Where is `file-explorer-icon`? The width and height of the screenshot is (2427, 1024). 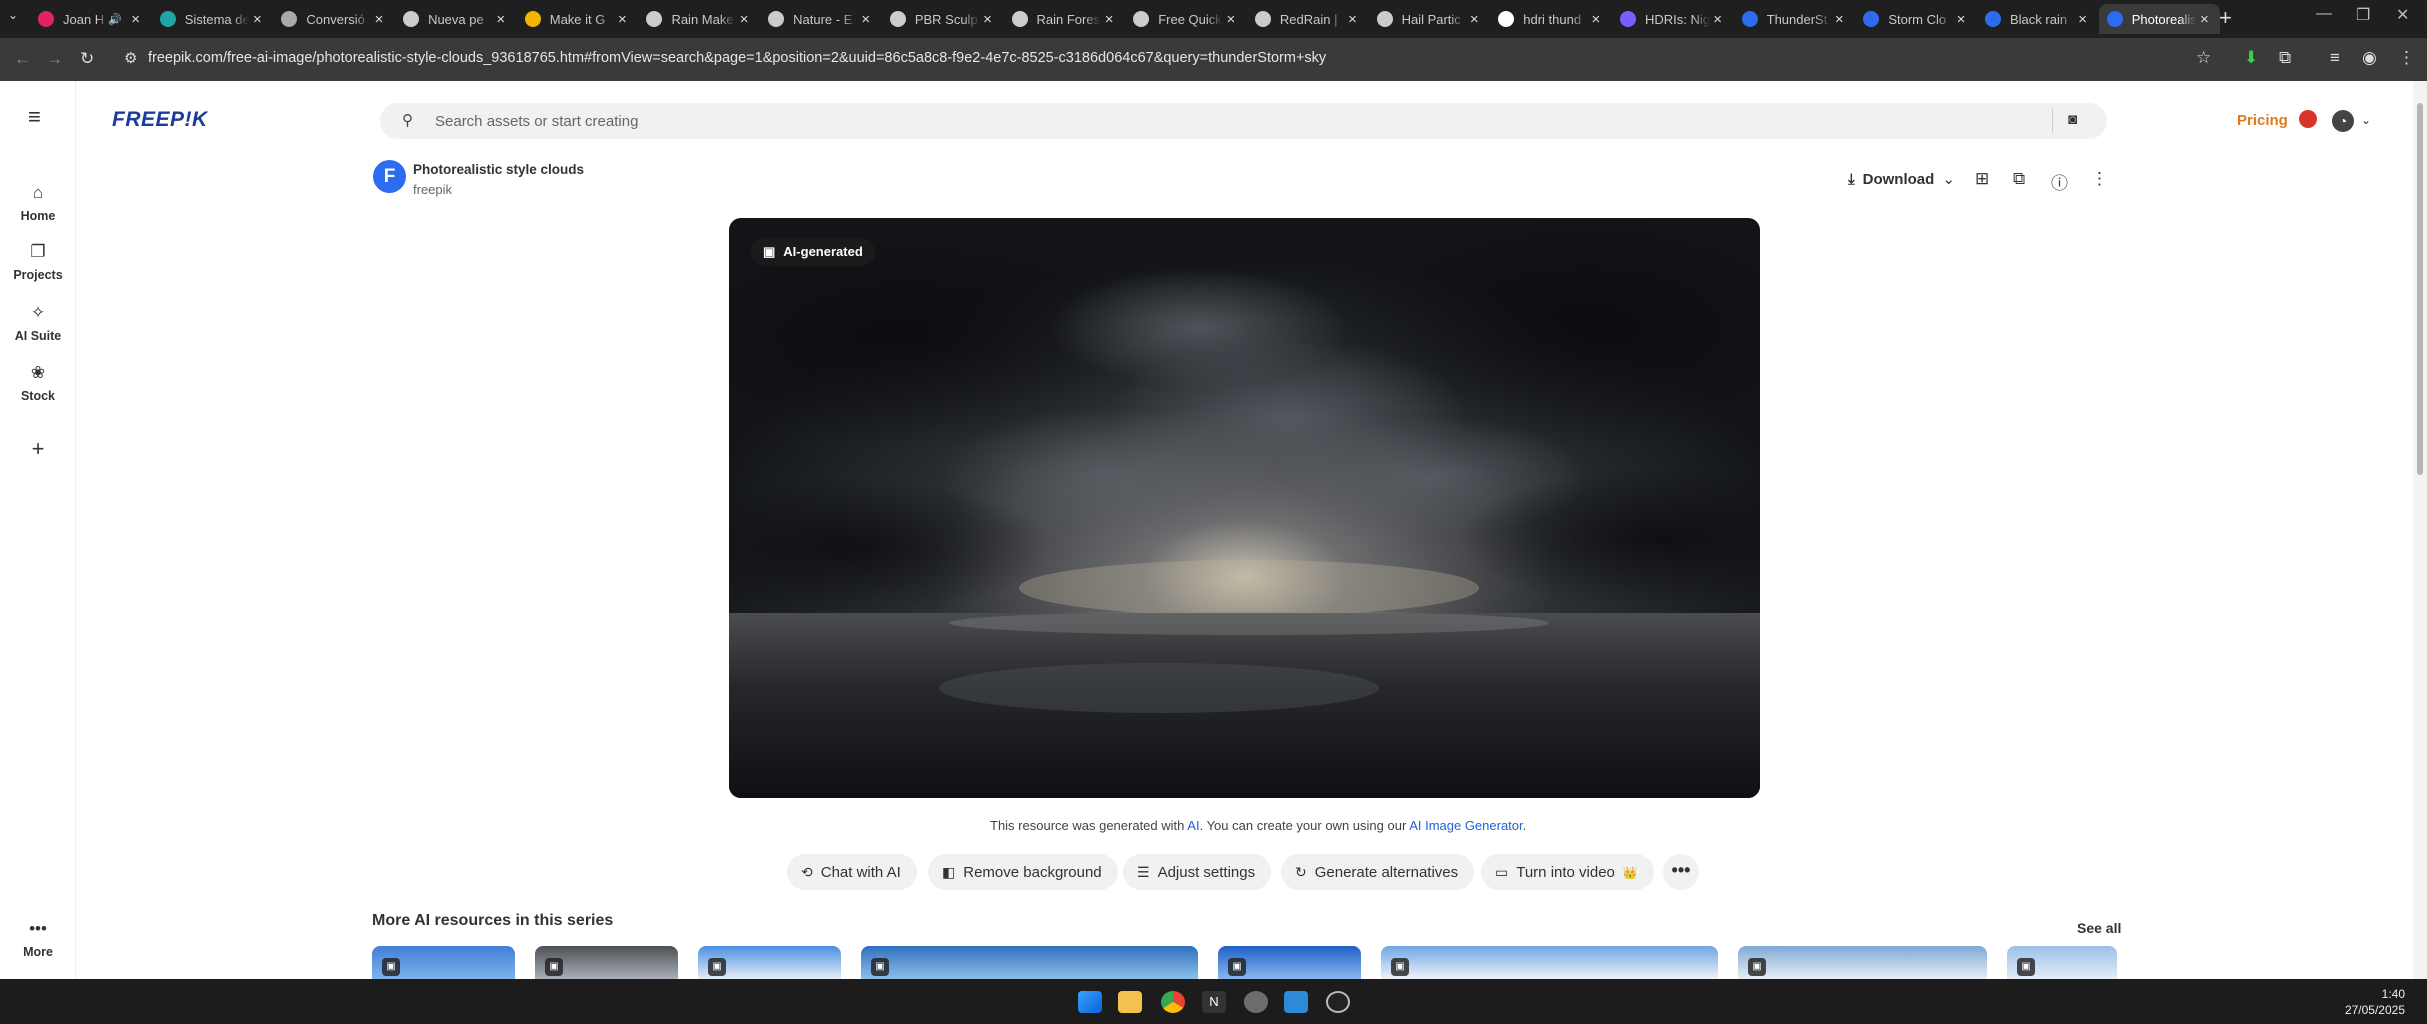 file-explorer-icon is located at coordinates (1130, 1002).